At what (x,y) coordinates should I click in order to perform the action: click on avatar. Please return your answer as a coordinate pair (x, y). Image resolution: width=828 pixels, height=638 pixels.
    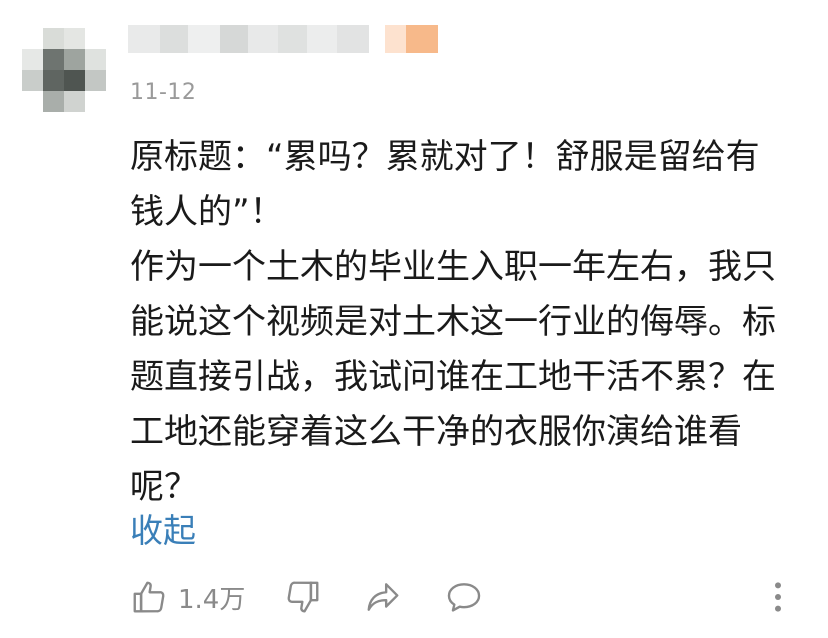
    Looking at the image, I should click on (64, 70).